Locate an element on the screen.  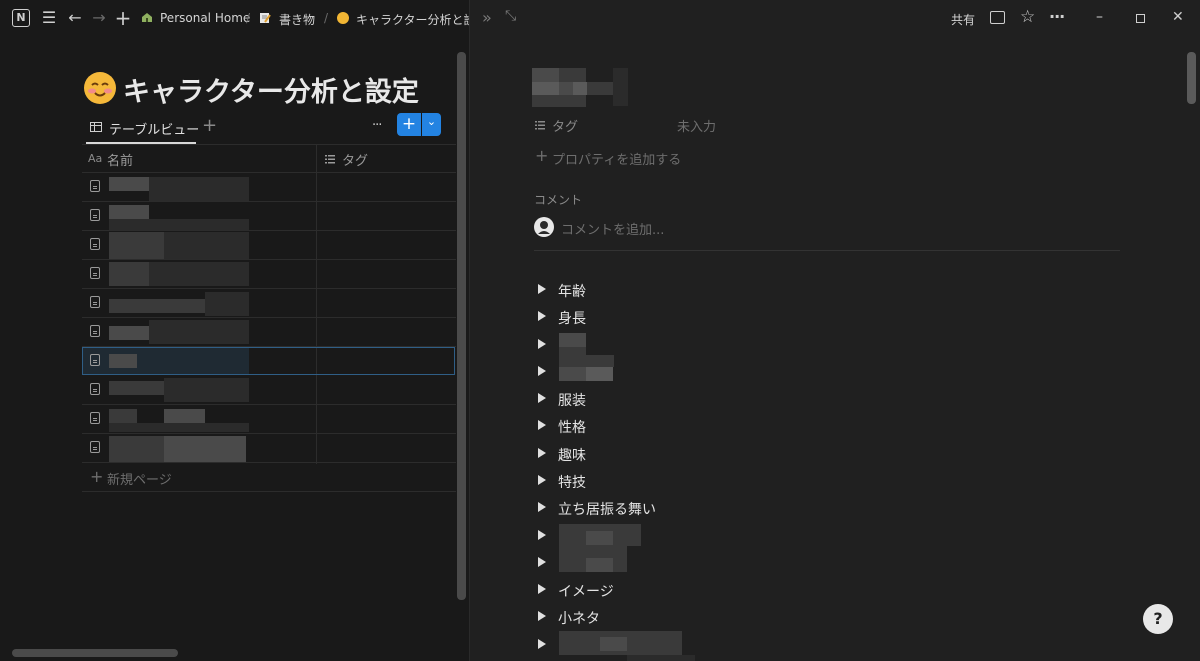
home-icon is located at coordinates (147, 17).